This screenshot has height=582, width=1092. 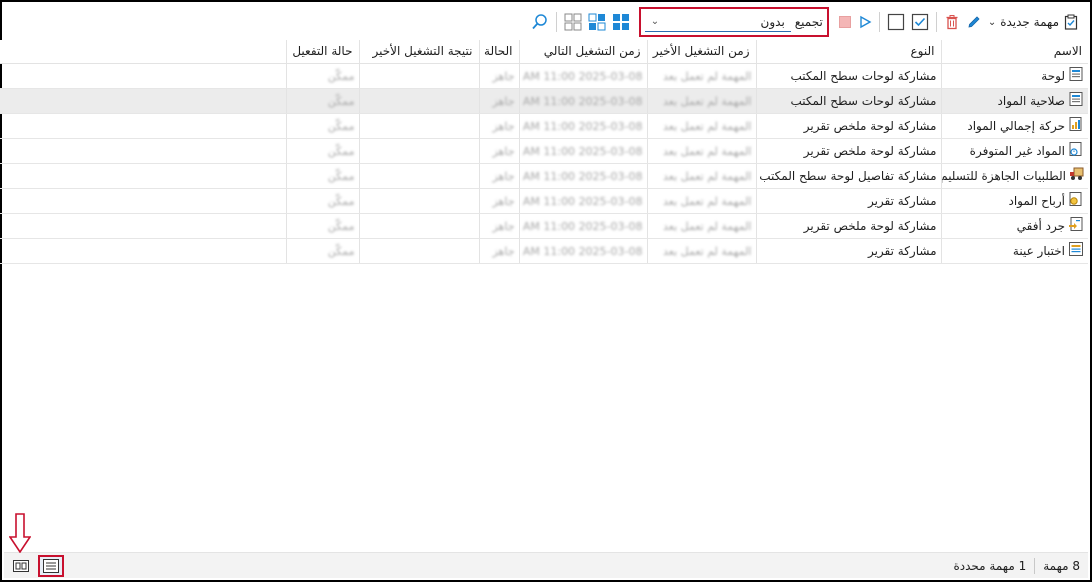 What do you see at coordinates (323, 52) in the screenshot?
I see `column-header-activation: حالة التفعيل` at bounding box center [323, 52].